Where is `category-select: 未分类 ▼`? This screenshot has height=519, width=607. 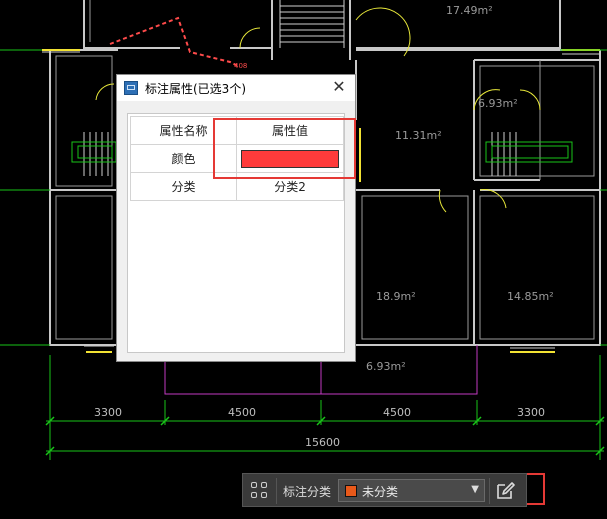
category-select: 未分类 ▼ is located at coordinates (411, 490).